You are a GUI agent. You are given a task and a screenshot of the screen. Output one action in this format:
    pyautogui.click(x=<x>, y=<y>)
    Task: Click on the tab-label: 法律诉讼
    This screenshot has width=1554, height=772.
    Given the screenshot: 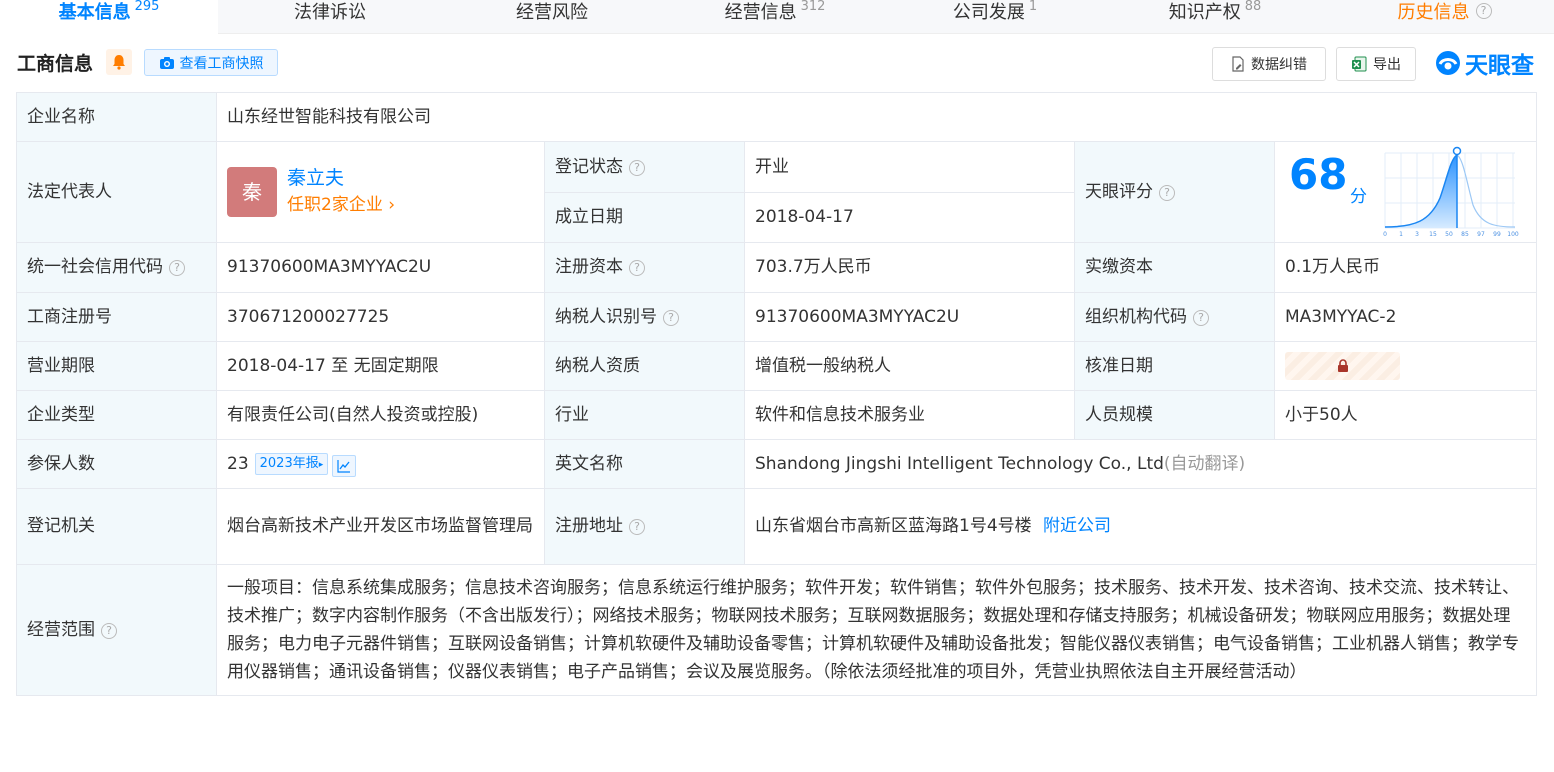 What is the action you would take?
    pyautogui.click(x=330, y=12)
    